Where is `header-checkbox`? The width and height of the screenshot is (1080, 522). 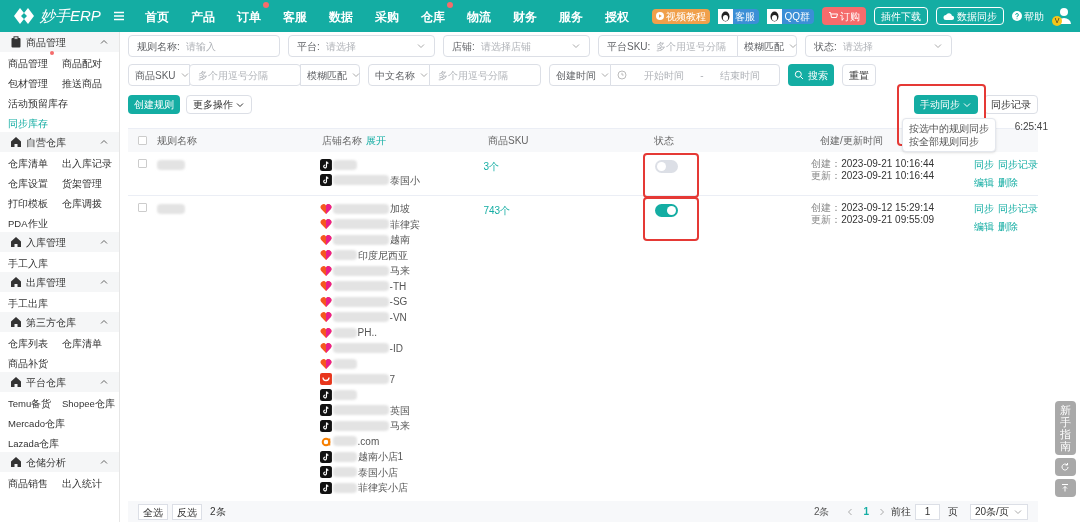
header-checkbox is located at coordinates (142, 140).